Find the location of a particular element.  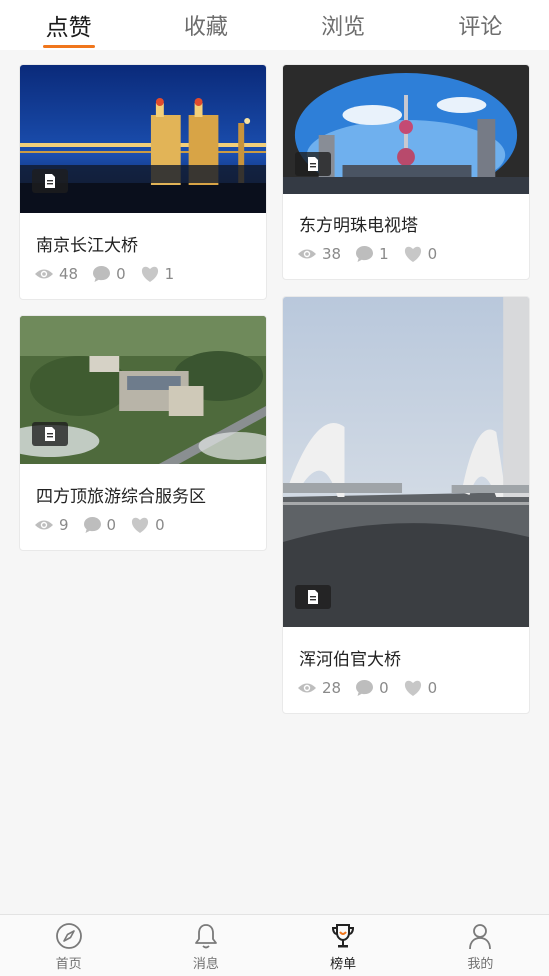

tab-browsed: 浏览 is located at coordinates (343, 25).